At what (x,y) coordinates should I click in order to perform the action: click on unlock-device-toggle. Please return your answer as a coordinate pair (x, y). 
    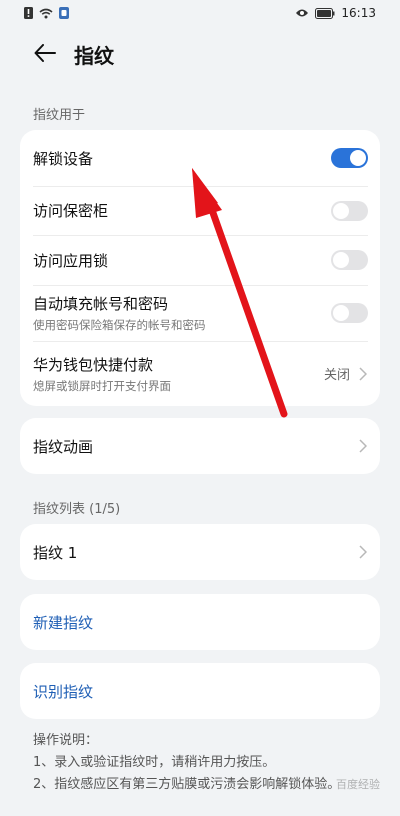
    Looking at the image, I should click on (349, 158).